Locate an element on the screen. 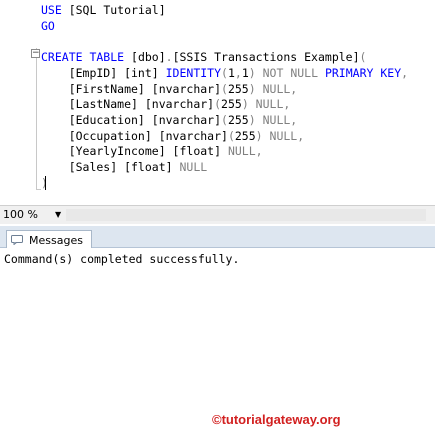  code-token: [Sales] [float] is located at coordinates (110, 167).